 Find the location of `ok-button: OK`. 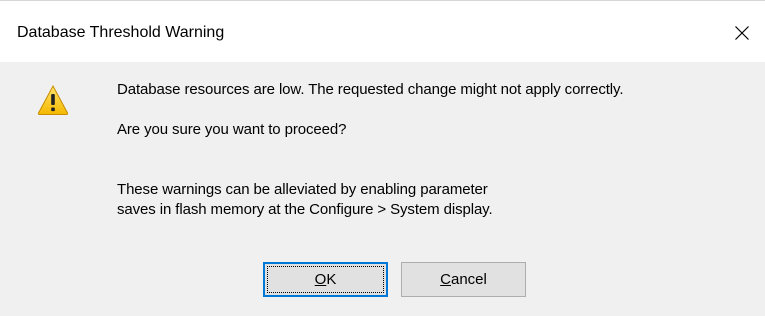

ok-button: OK is located at coordinates (325, 279).